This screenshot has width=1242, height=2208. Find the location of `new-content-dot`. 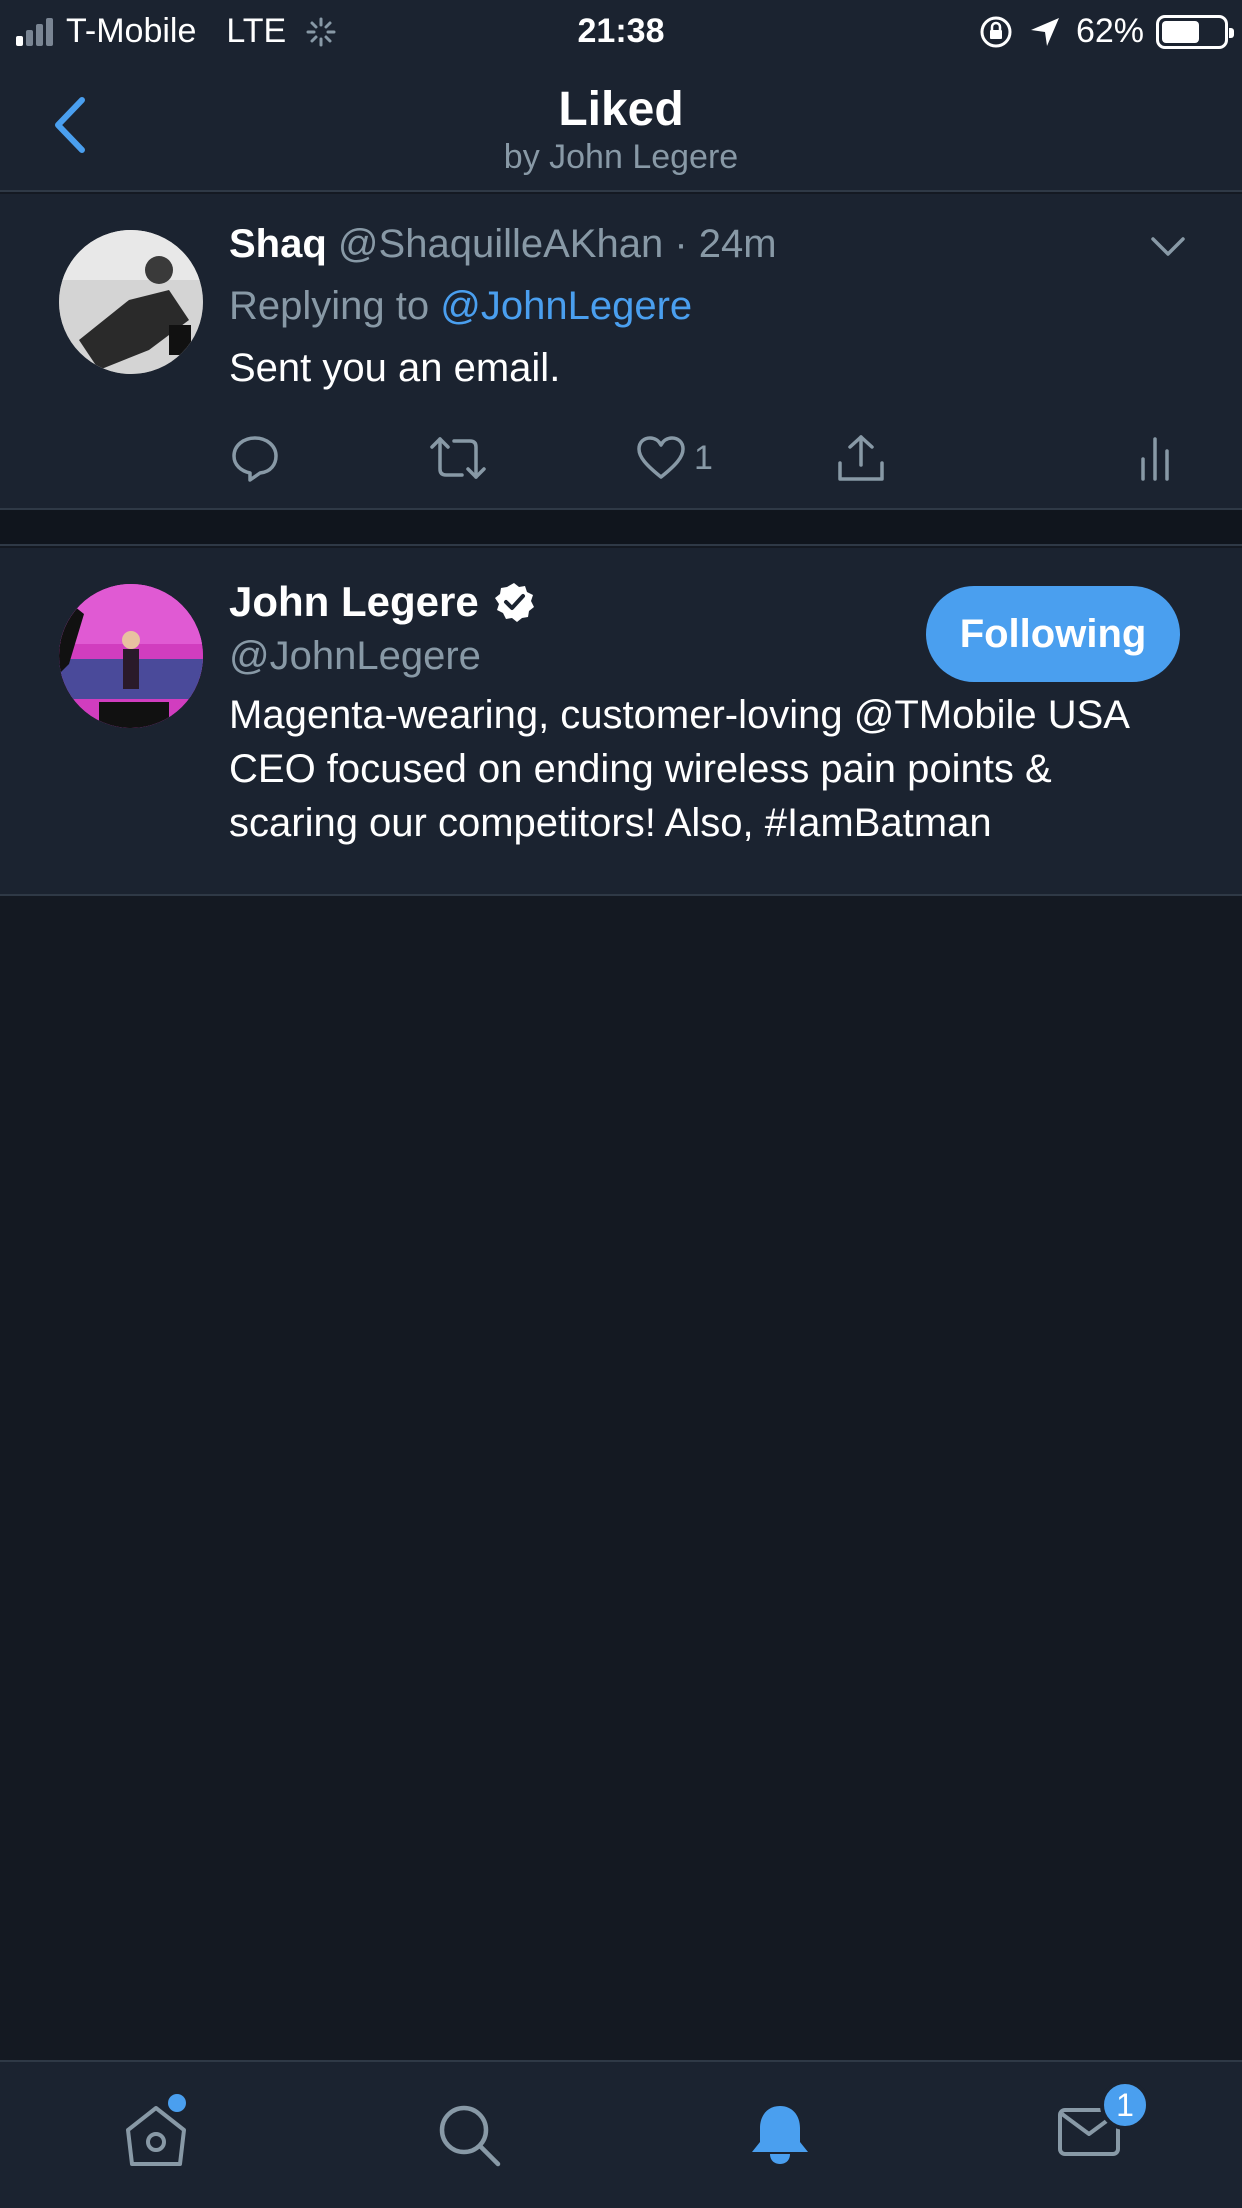

new-content-dot is located at coordinates (177, 2103).